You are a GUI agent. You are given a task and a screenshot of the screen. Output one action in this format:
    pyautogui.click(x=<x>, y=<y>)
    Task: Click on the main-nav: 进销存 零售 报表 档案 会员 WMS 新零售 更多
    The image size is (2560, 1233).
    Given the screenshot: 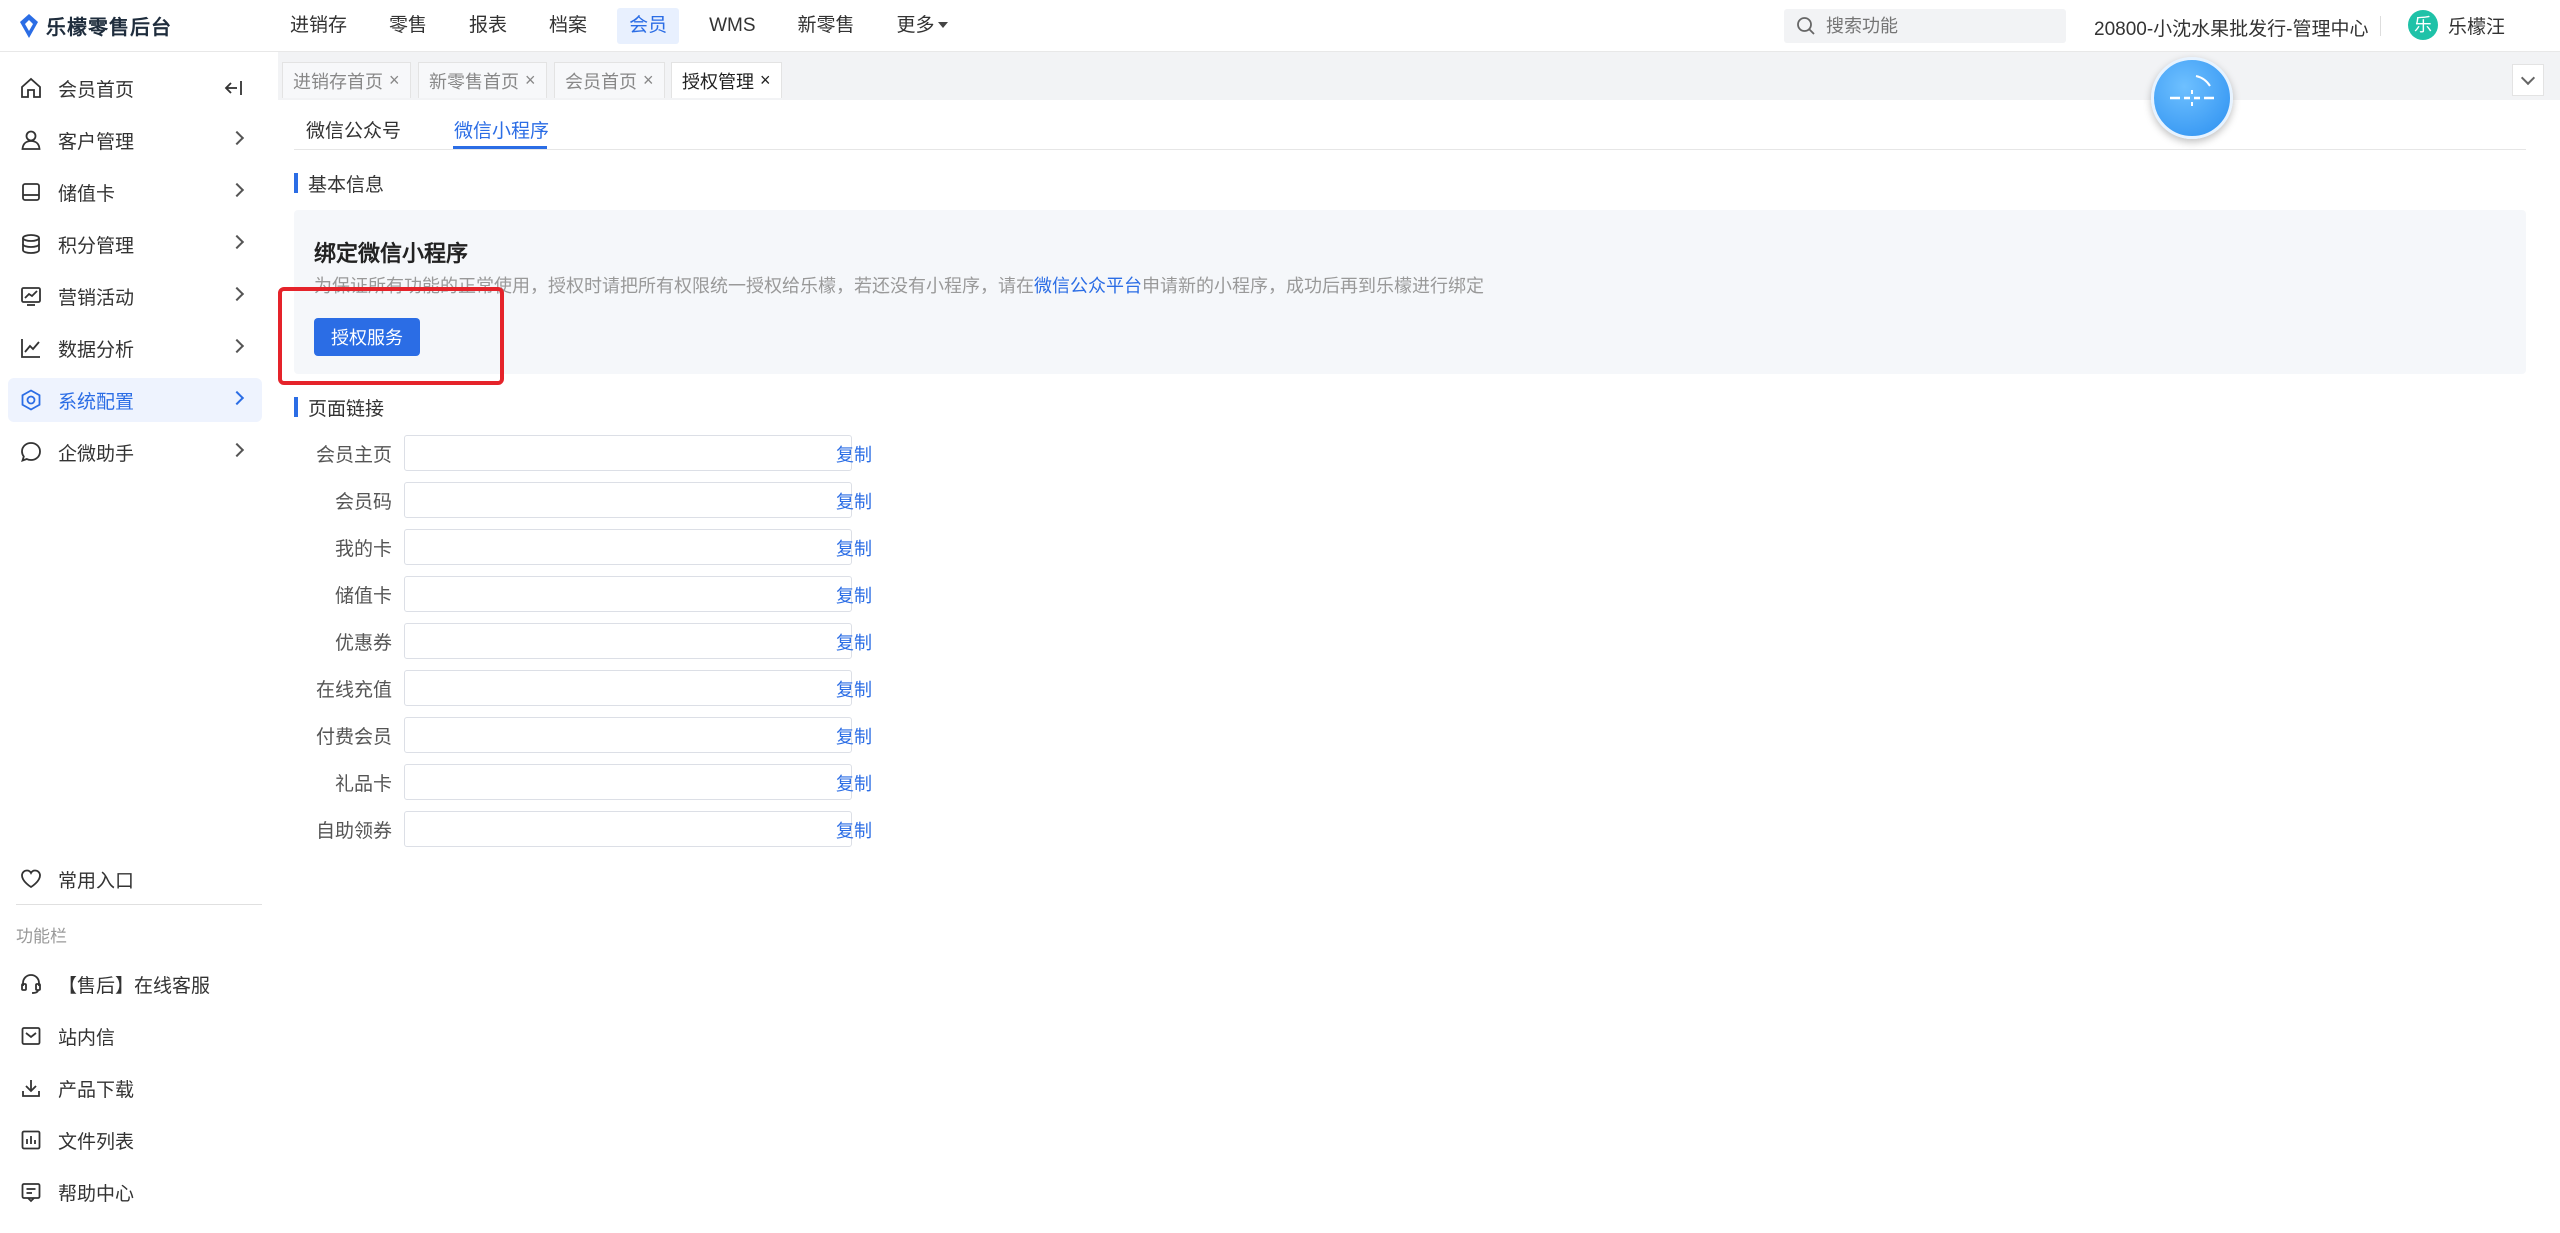 What is the action you would take?
    pyautogui.click(x=628, y=26)
    